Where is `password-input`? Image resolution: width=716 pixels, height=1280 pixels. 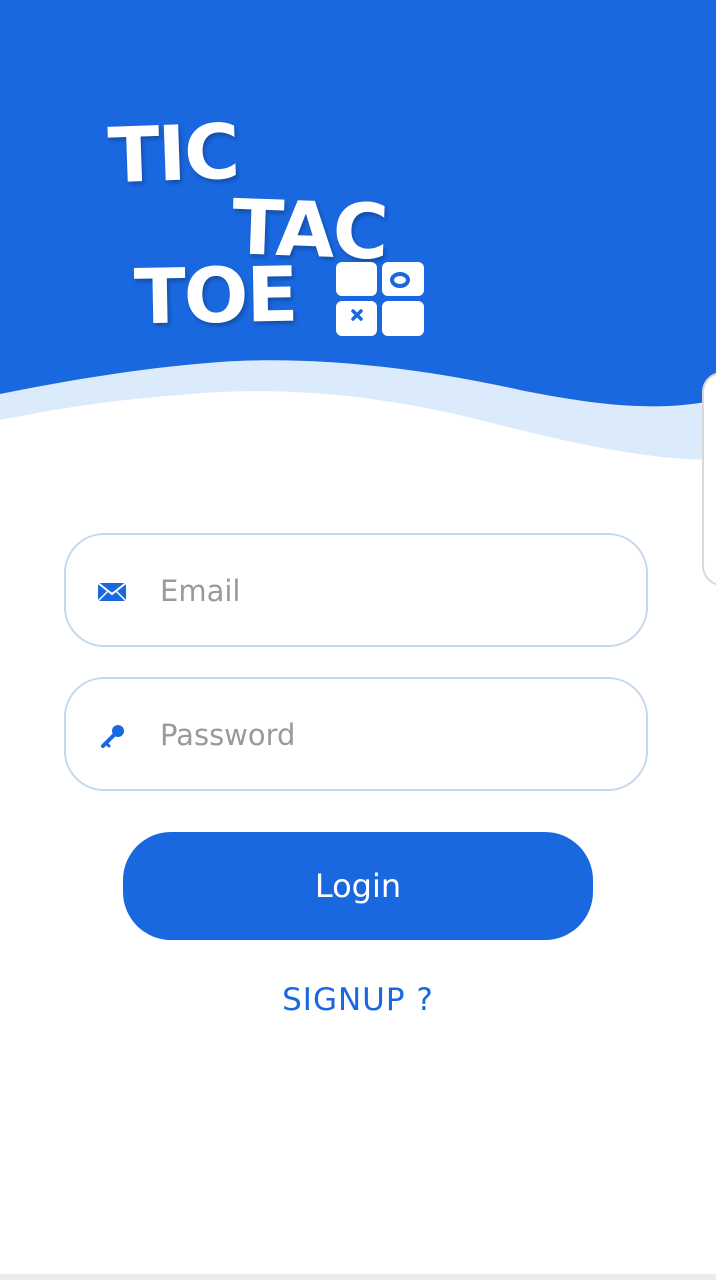
password-input is located at coordinates (390, 735).